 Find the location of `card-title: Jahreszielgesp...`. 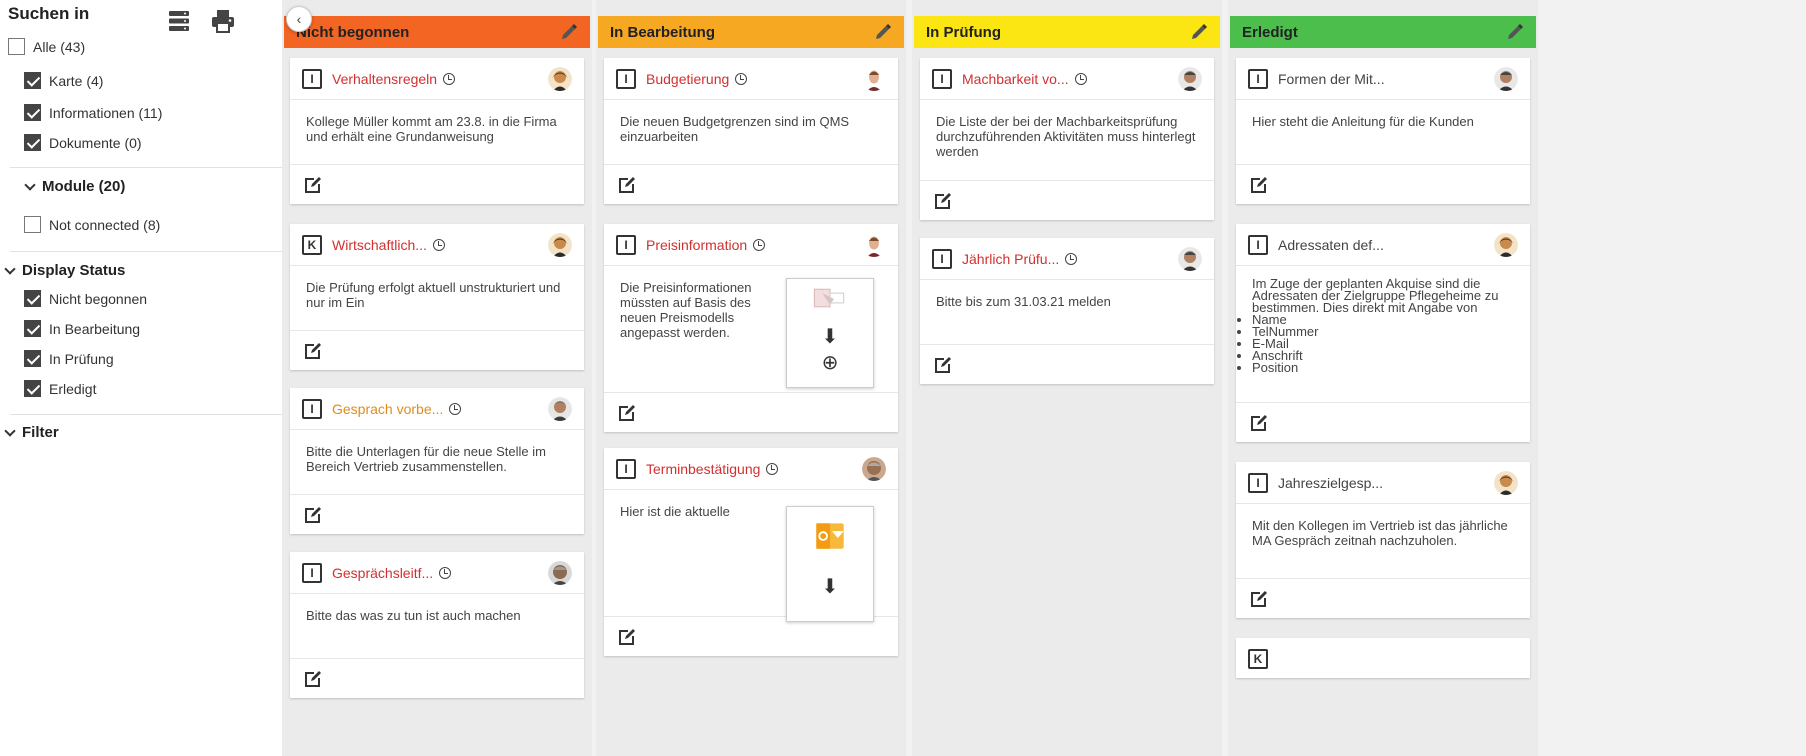

card-title: Jahreszielgesp... is located at coordinates (1330, 483).